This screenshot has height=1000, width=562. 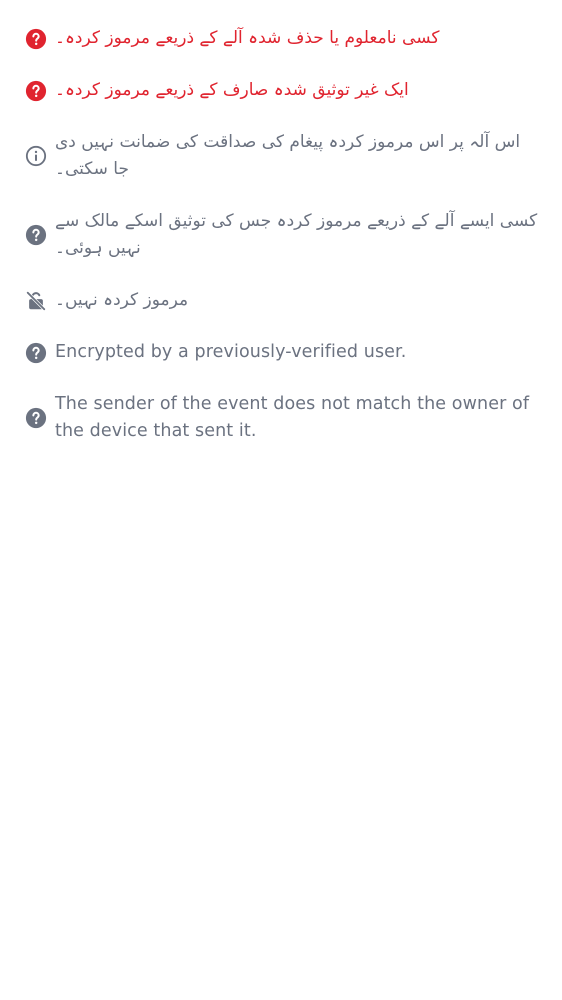 What do you see at coordinates (36, 301) in the screenshot?
I see `unlocked-off-icon` at bounding box center [36, 301].